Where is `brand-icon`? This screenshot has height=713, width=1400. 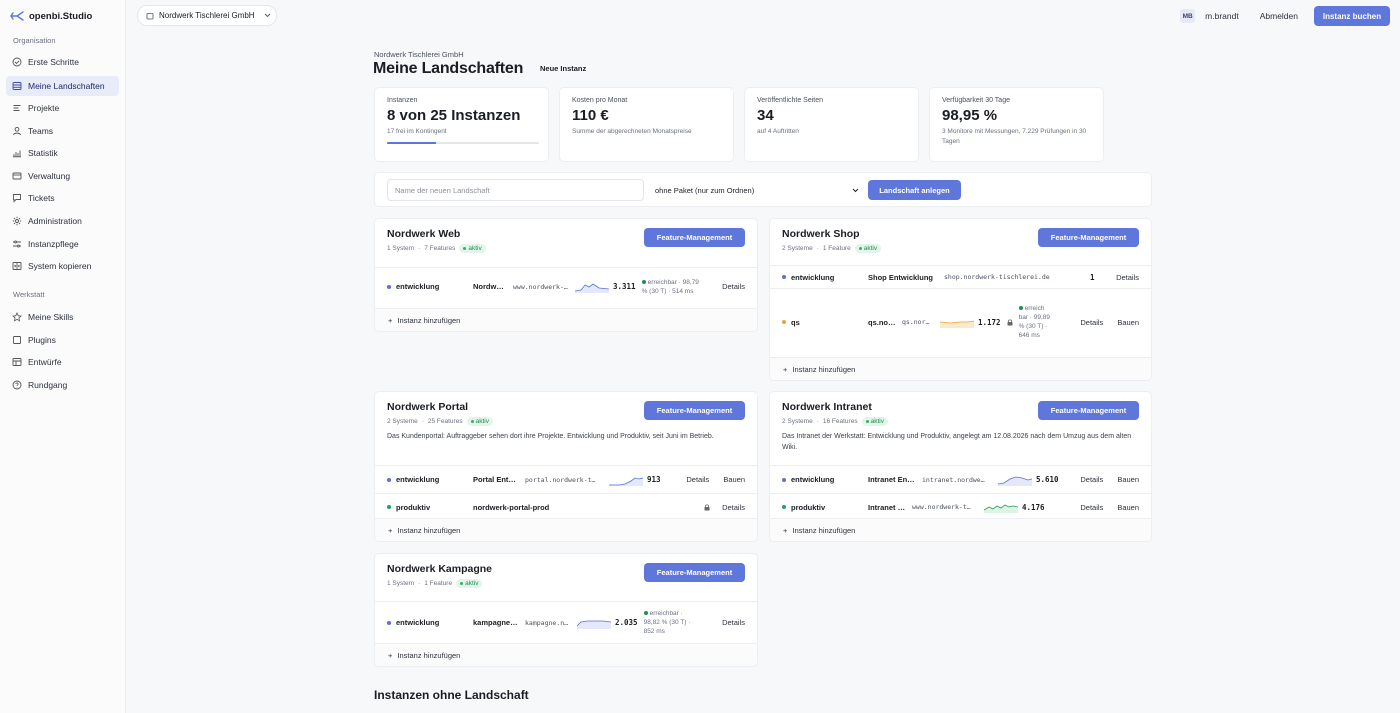 brand-icon is located at coordinates (17, 16).